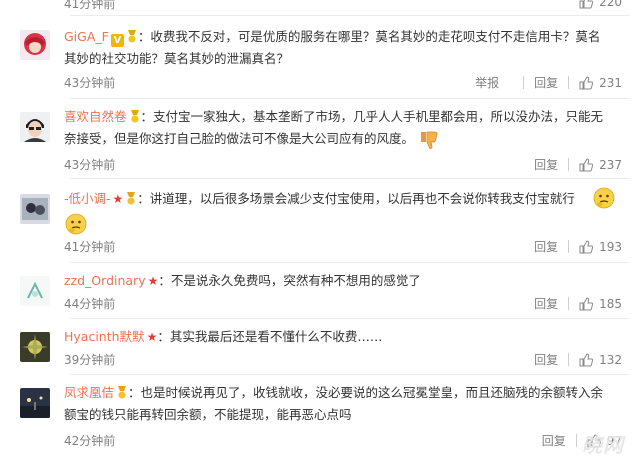  I want to click on like-button: 185, so click(600, 304).